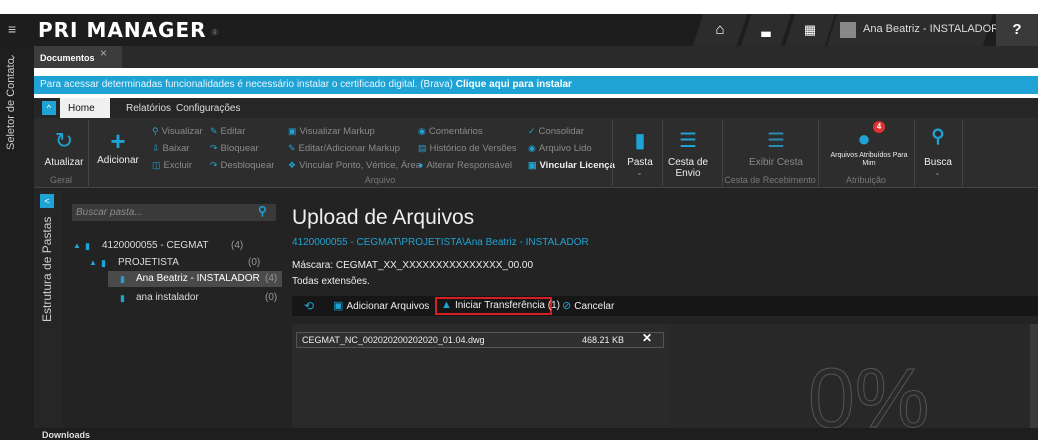 The height and width of the screenshot is (440, 1038). I want to click on vincular-ponto-button: ❖ Vincular Ponto, Vértice, Área, so click(354, 165).